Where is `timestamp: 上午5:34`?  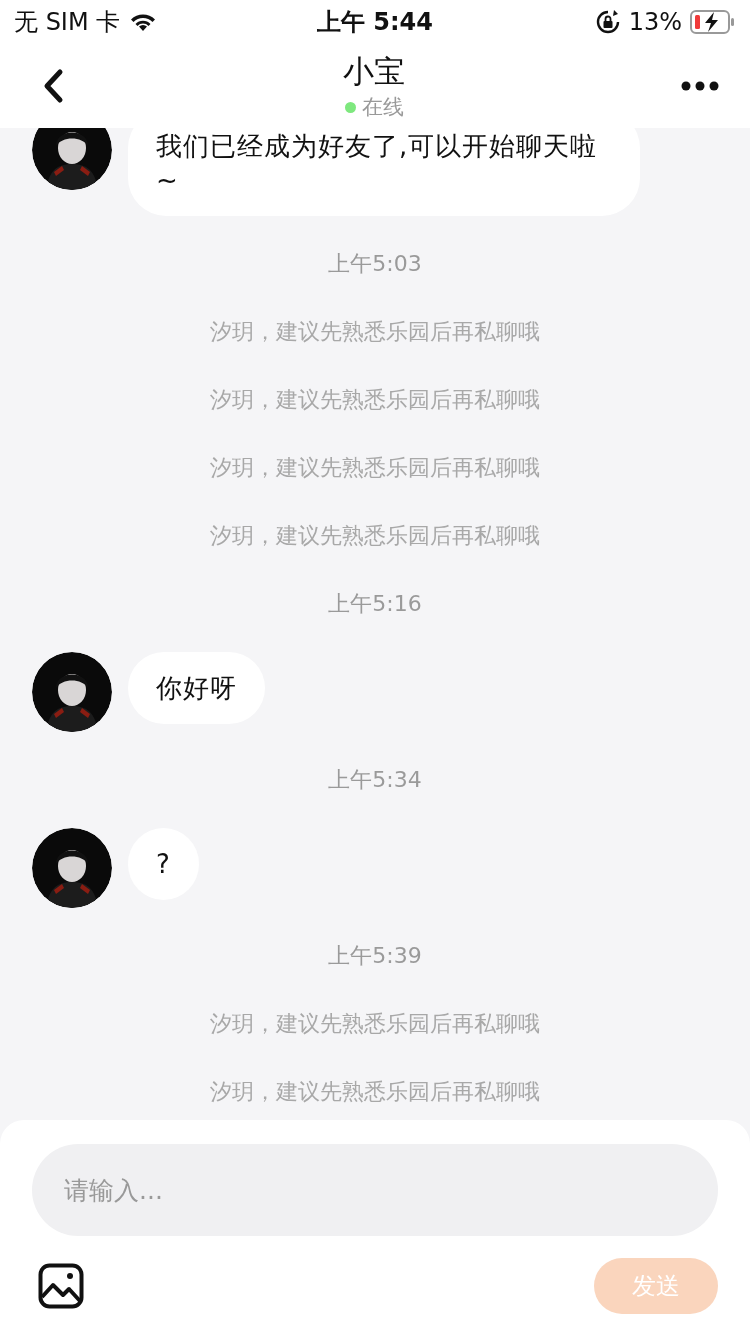
timestamp: 上午5:34 is located at coordinates (375, 780).